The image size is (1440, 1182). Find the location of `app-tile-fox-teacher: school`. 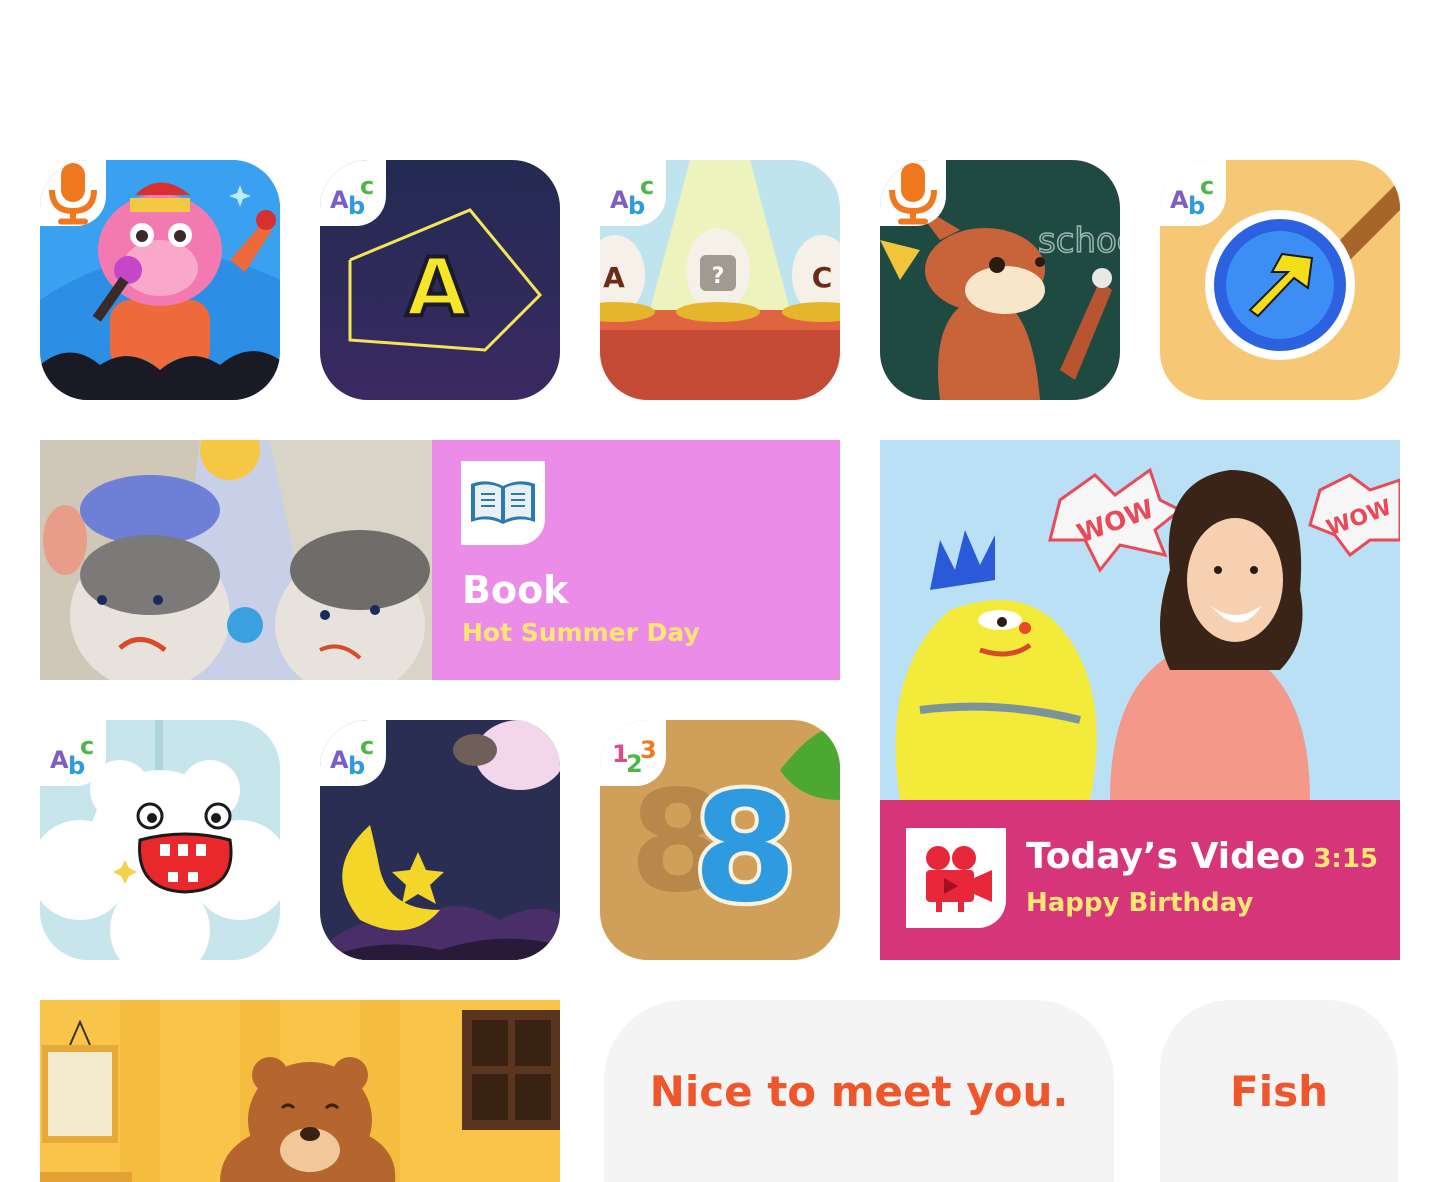

app-tile-fox-teacher: school is located at coordinates (1000, 280).